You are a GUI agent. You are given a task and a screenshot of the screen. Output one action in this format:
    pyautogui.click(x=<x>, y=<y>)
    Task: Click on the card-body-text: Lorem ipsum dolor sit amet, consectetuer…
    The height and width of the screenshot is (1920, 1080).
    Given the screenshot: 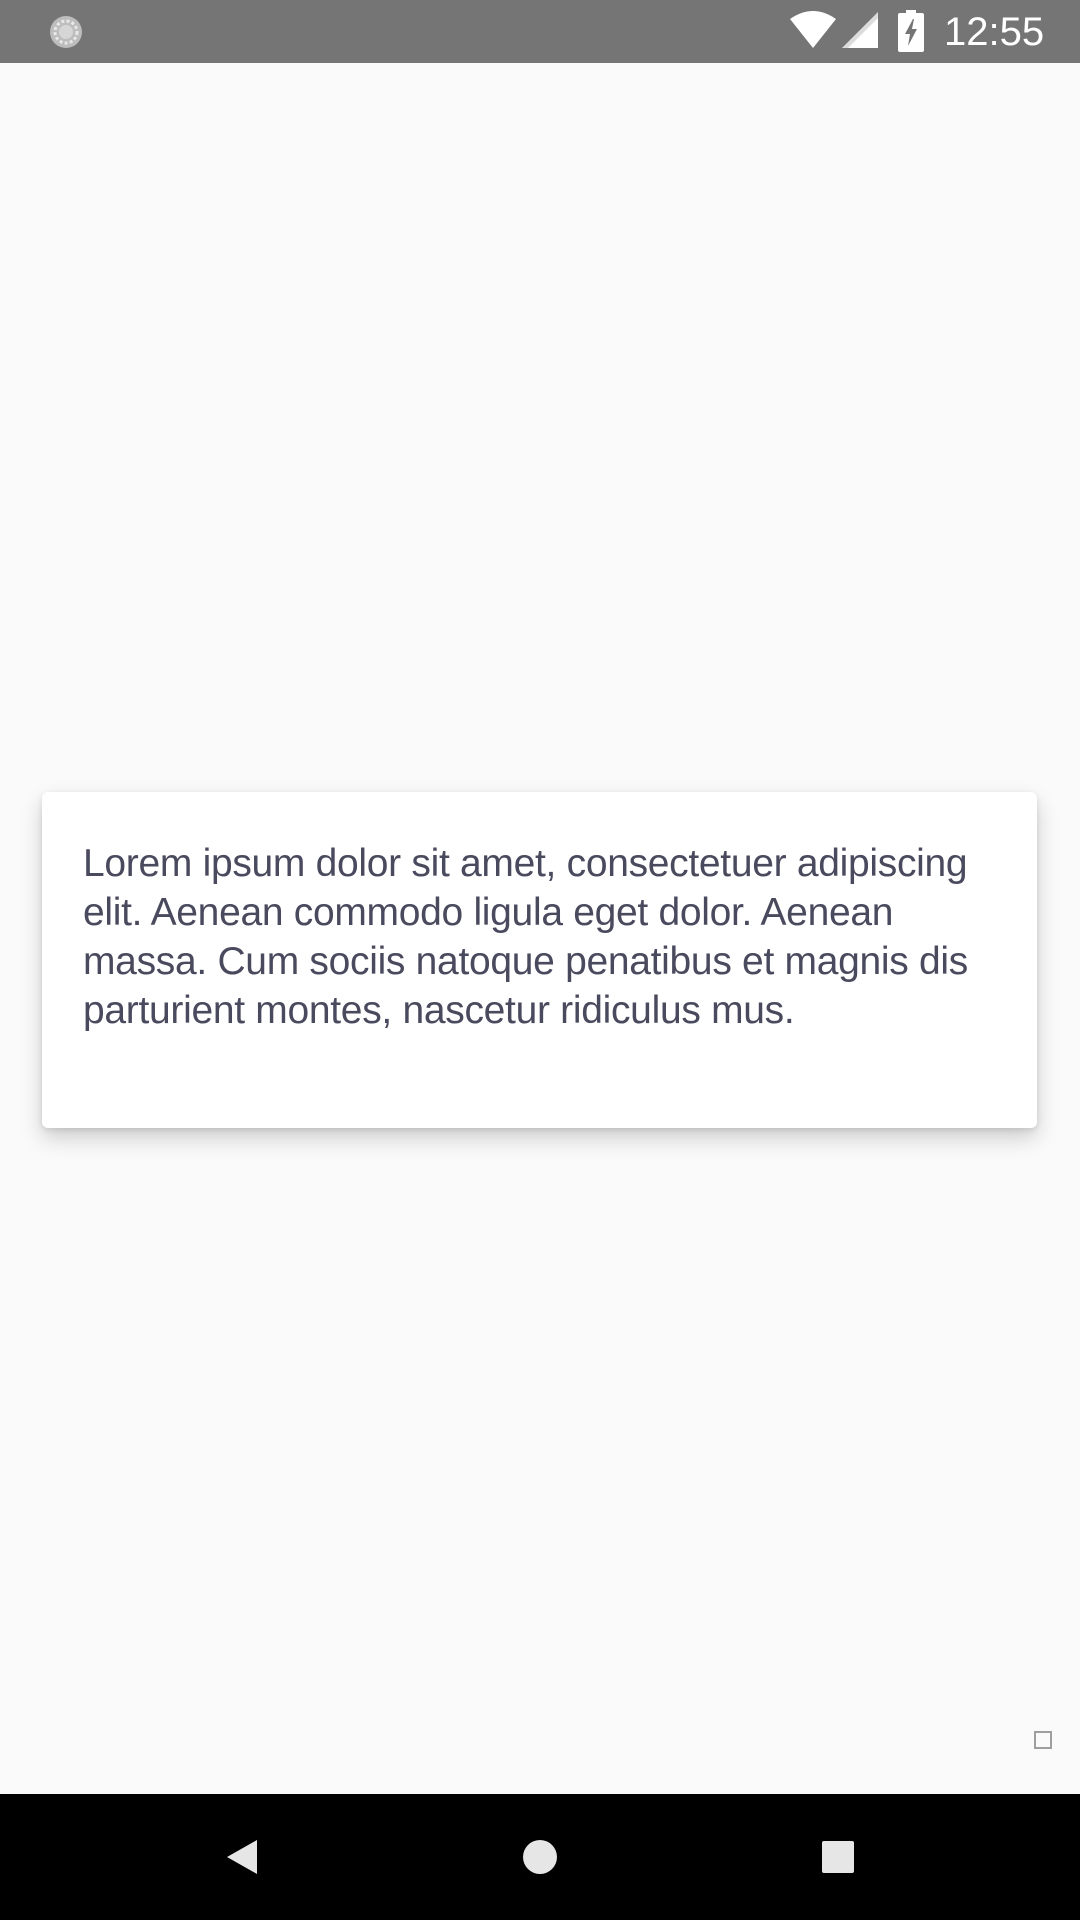 What is the action you would take?
    pyautogui.click(x=525, y=937)
    